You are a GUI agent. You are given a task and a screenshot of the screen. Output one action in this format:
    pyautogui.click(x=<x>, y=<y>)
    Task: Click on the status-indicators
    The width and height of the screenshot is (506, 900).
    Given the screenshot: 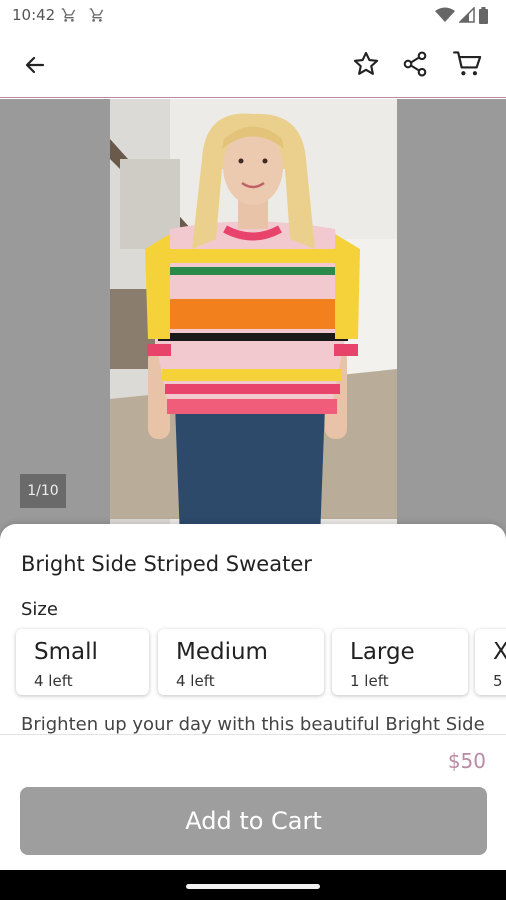 What is the action you would take?
    pyautogui.click(x=461, y=15)
    